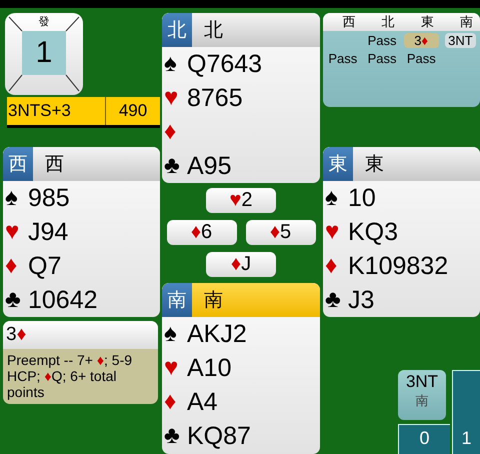 This screenshot has height=454, width=480. Describe the element at coordinates (224, 64) in the screenshot. I see `card-ranks: Q7643` at that location.